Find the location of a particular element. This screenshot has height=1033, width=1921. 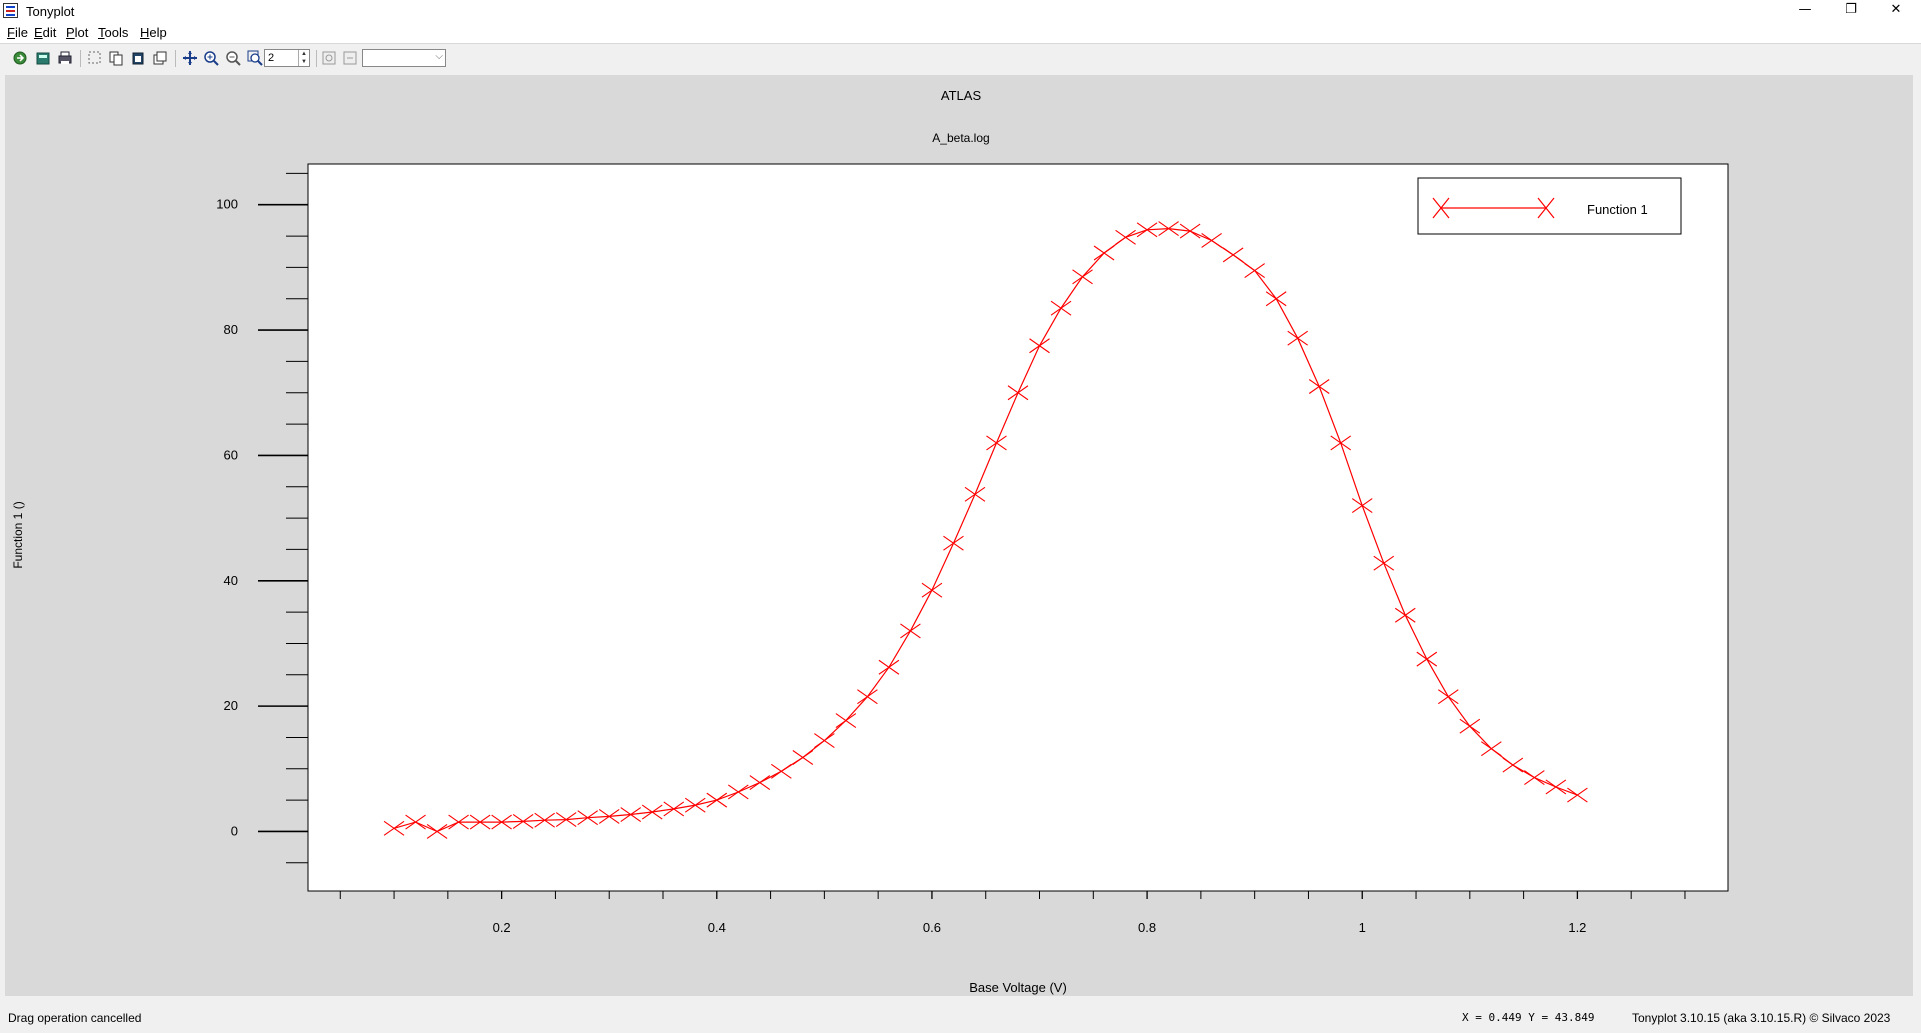

open-icon is located at coordinates (20, 58).